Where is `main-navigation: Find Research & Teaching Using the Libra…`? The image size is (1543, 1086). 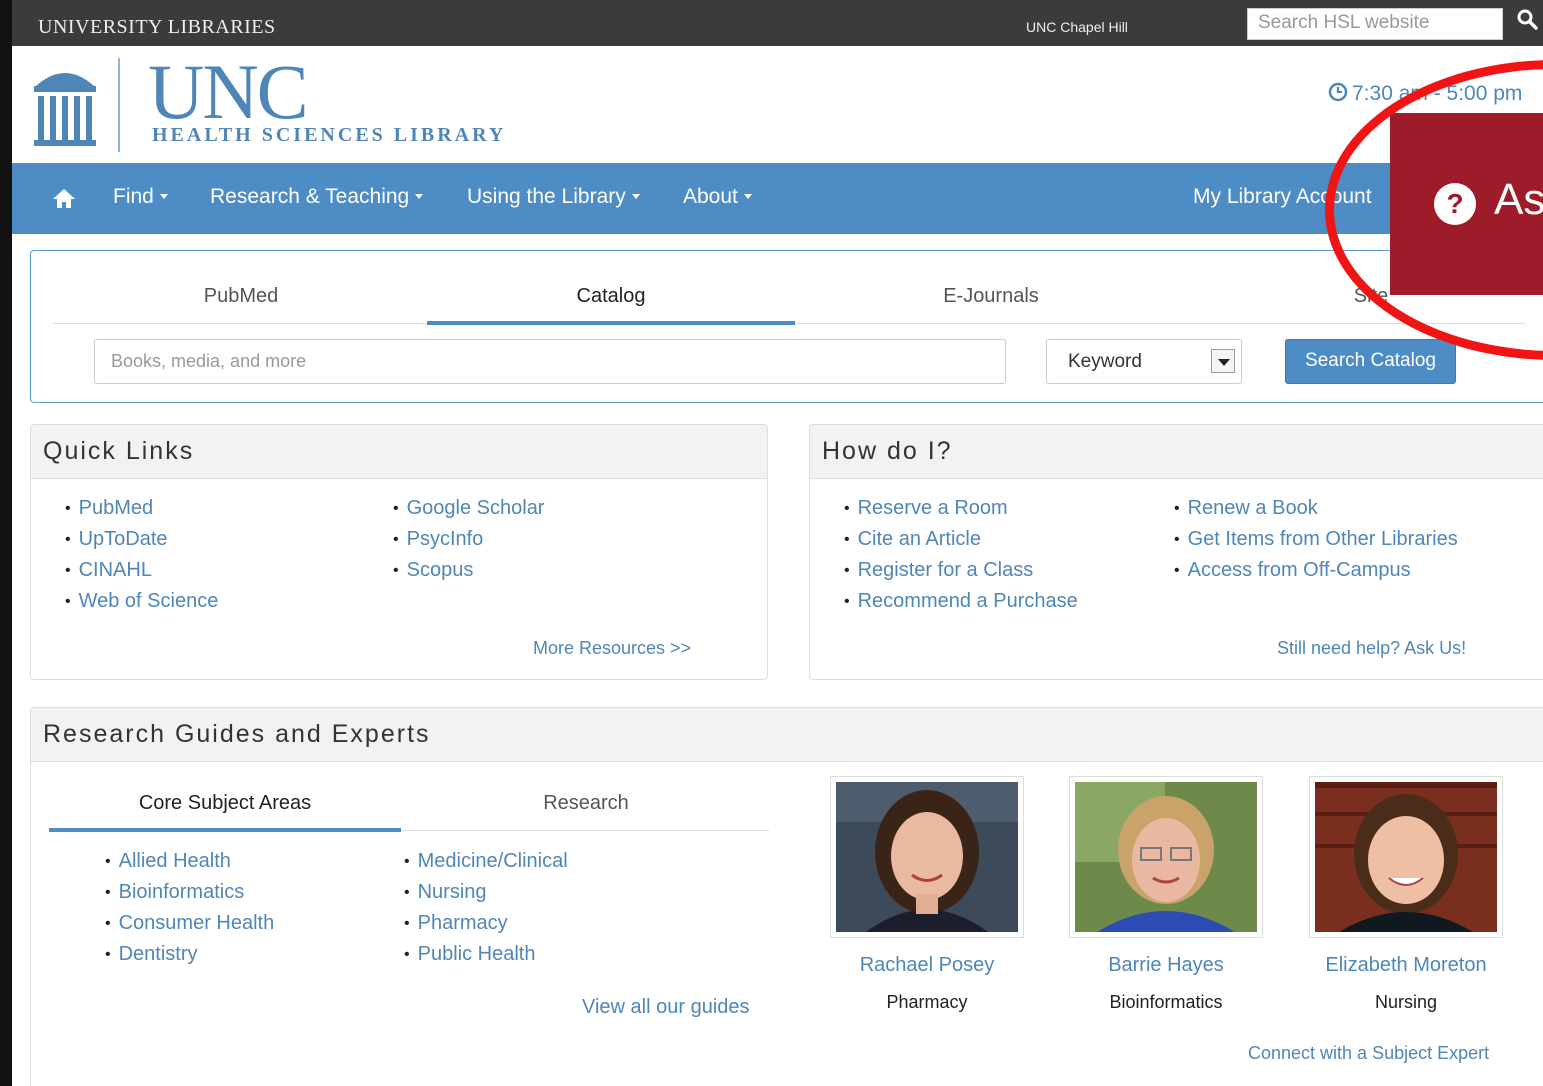
main-navigation: Find Research & Teaching Using the Libra… is located at coordinates (777, 198).